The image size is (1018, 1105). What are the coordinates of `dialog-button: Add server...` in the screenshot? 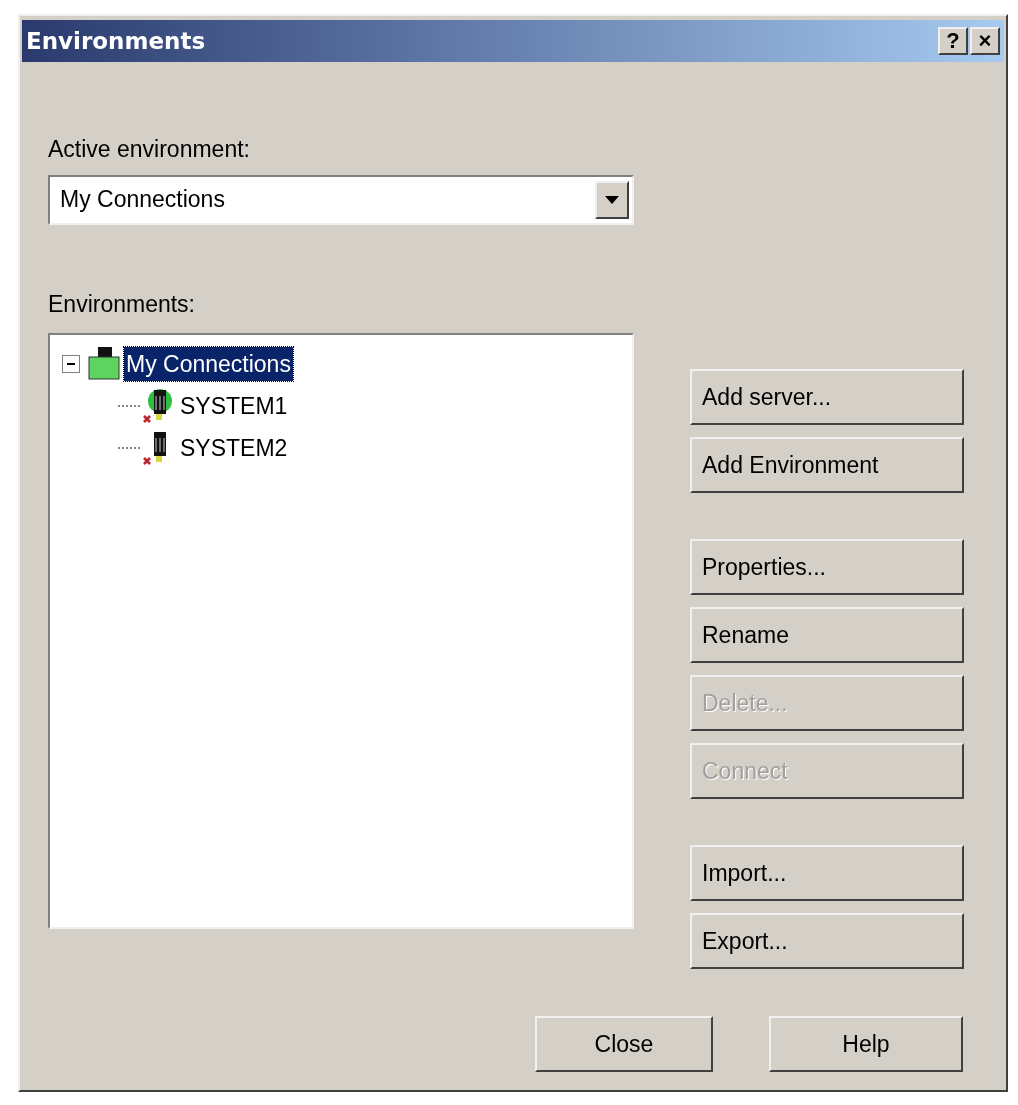 It's located at (827, 397).